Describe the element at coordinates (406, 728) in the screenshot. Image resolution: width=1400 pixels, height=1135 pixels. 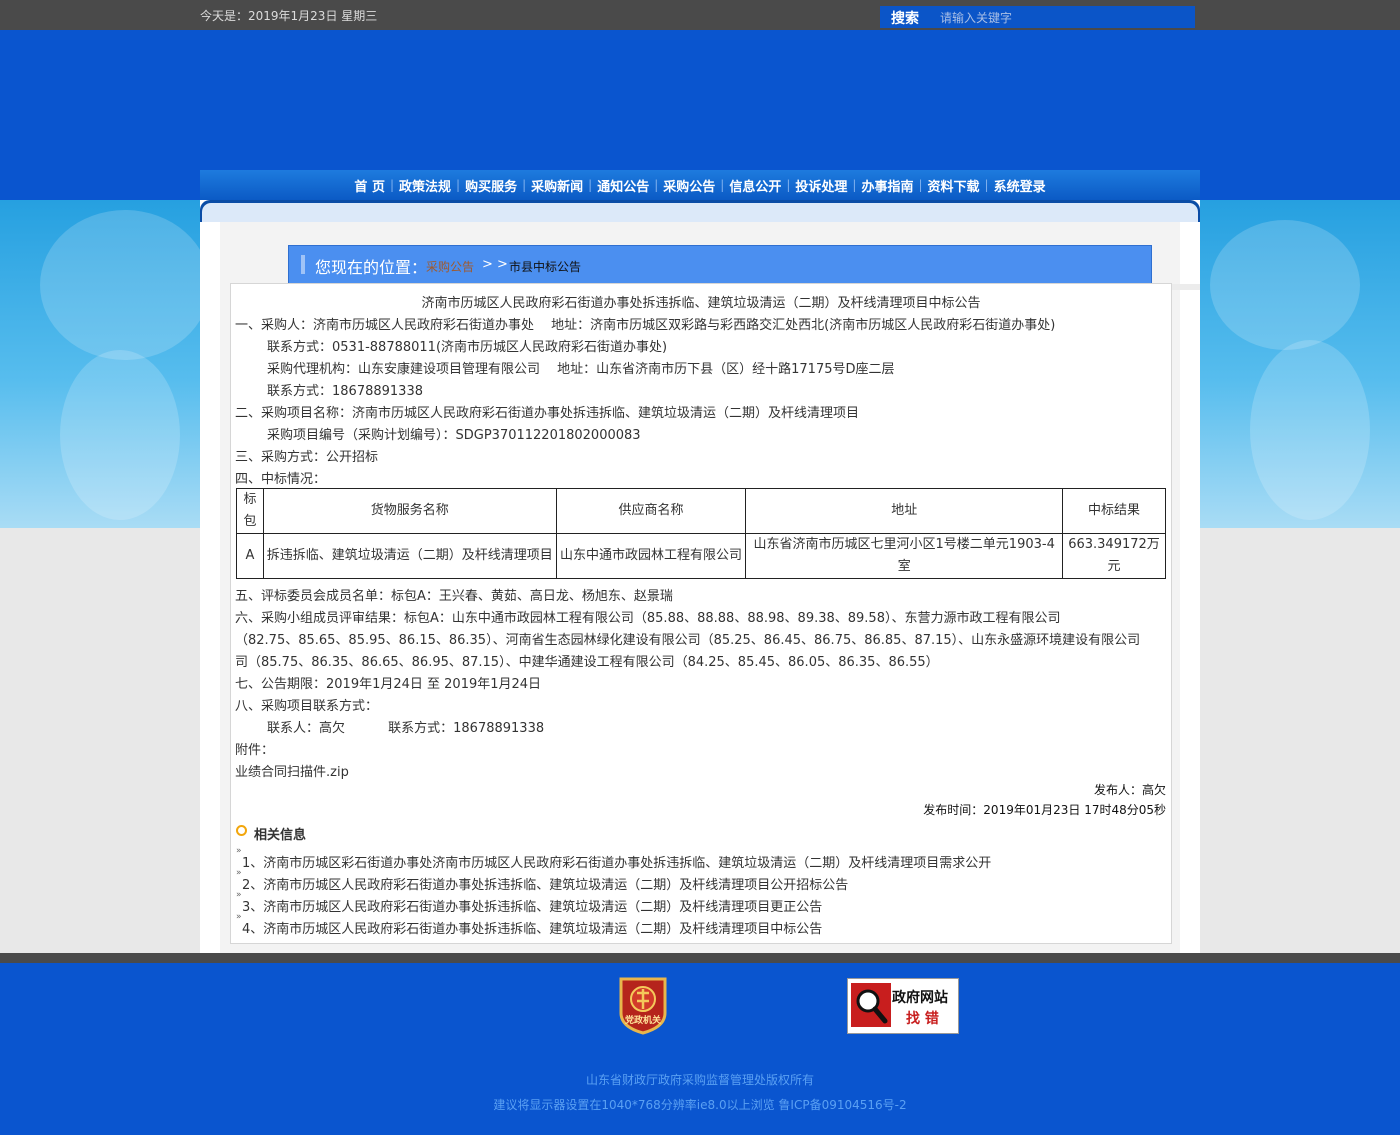
I see `article-line: 联系人：高欠 联系方式：18678891338` at that location.